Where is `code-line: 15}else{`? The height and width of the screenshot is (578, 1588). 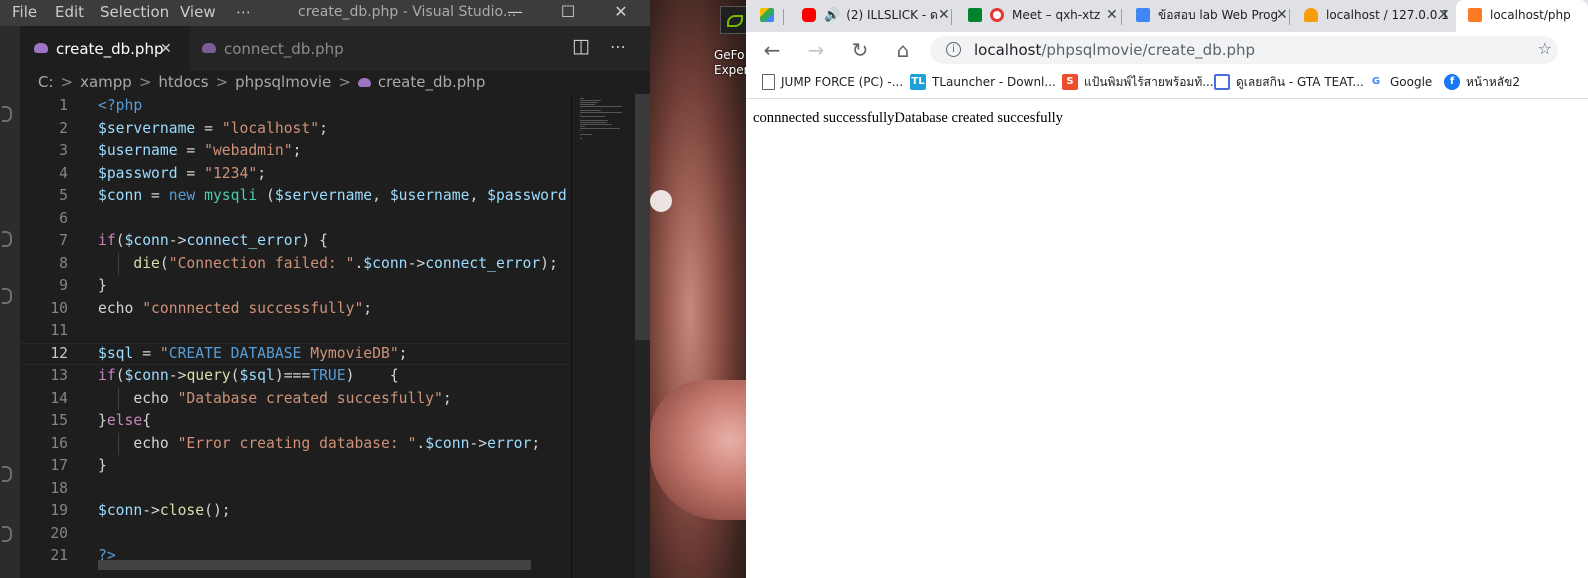
code-line: 15}else{ is located at coordinates (295, 421).